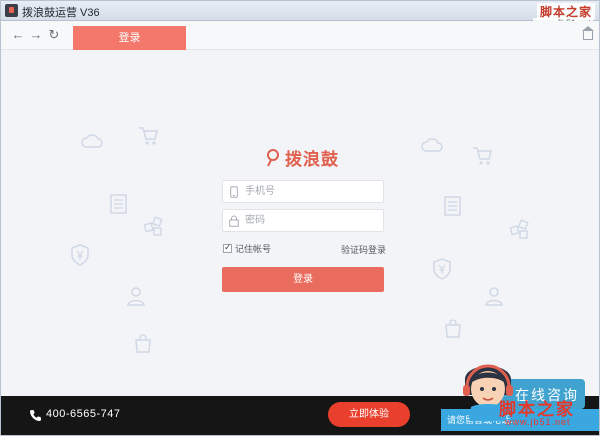 The width and height of the screenshot is (600, 436). I want to click on phone-icon, so click(234, 191).